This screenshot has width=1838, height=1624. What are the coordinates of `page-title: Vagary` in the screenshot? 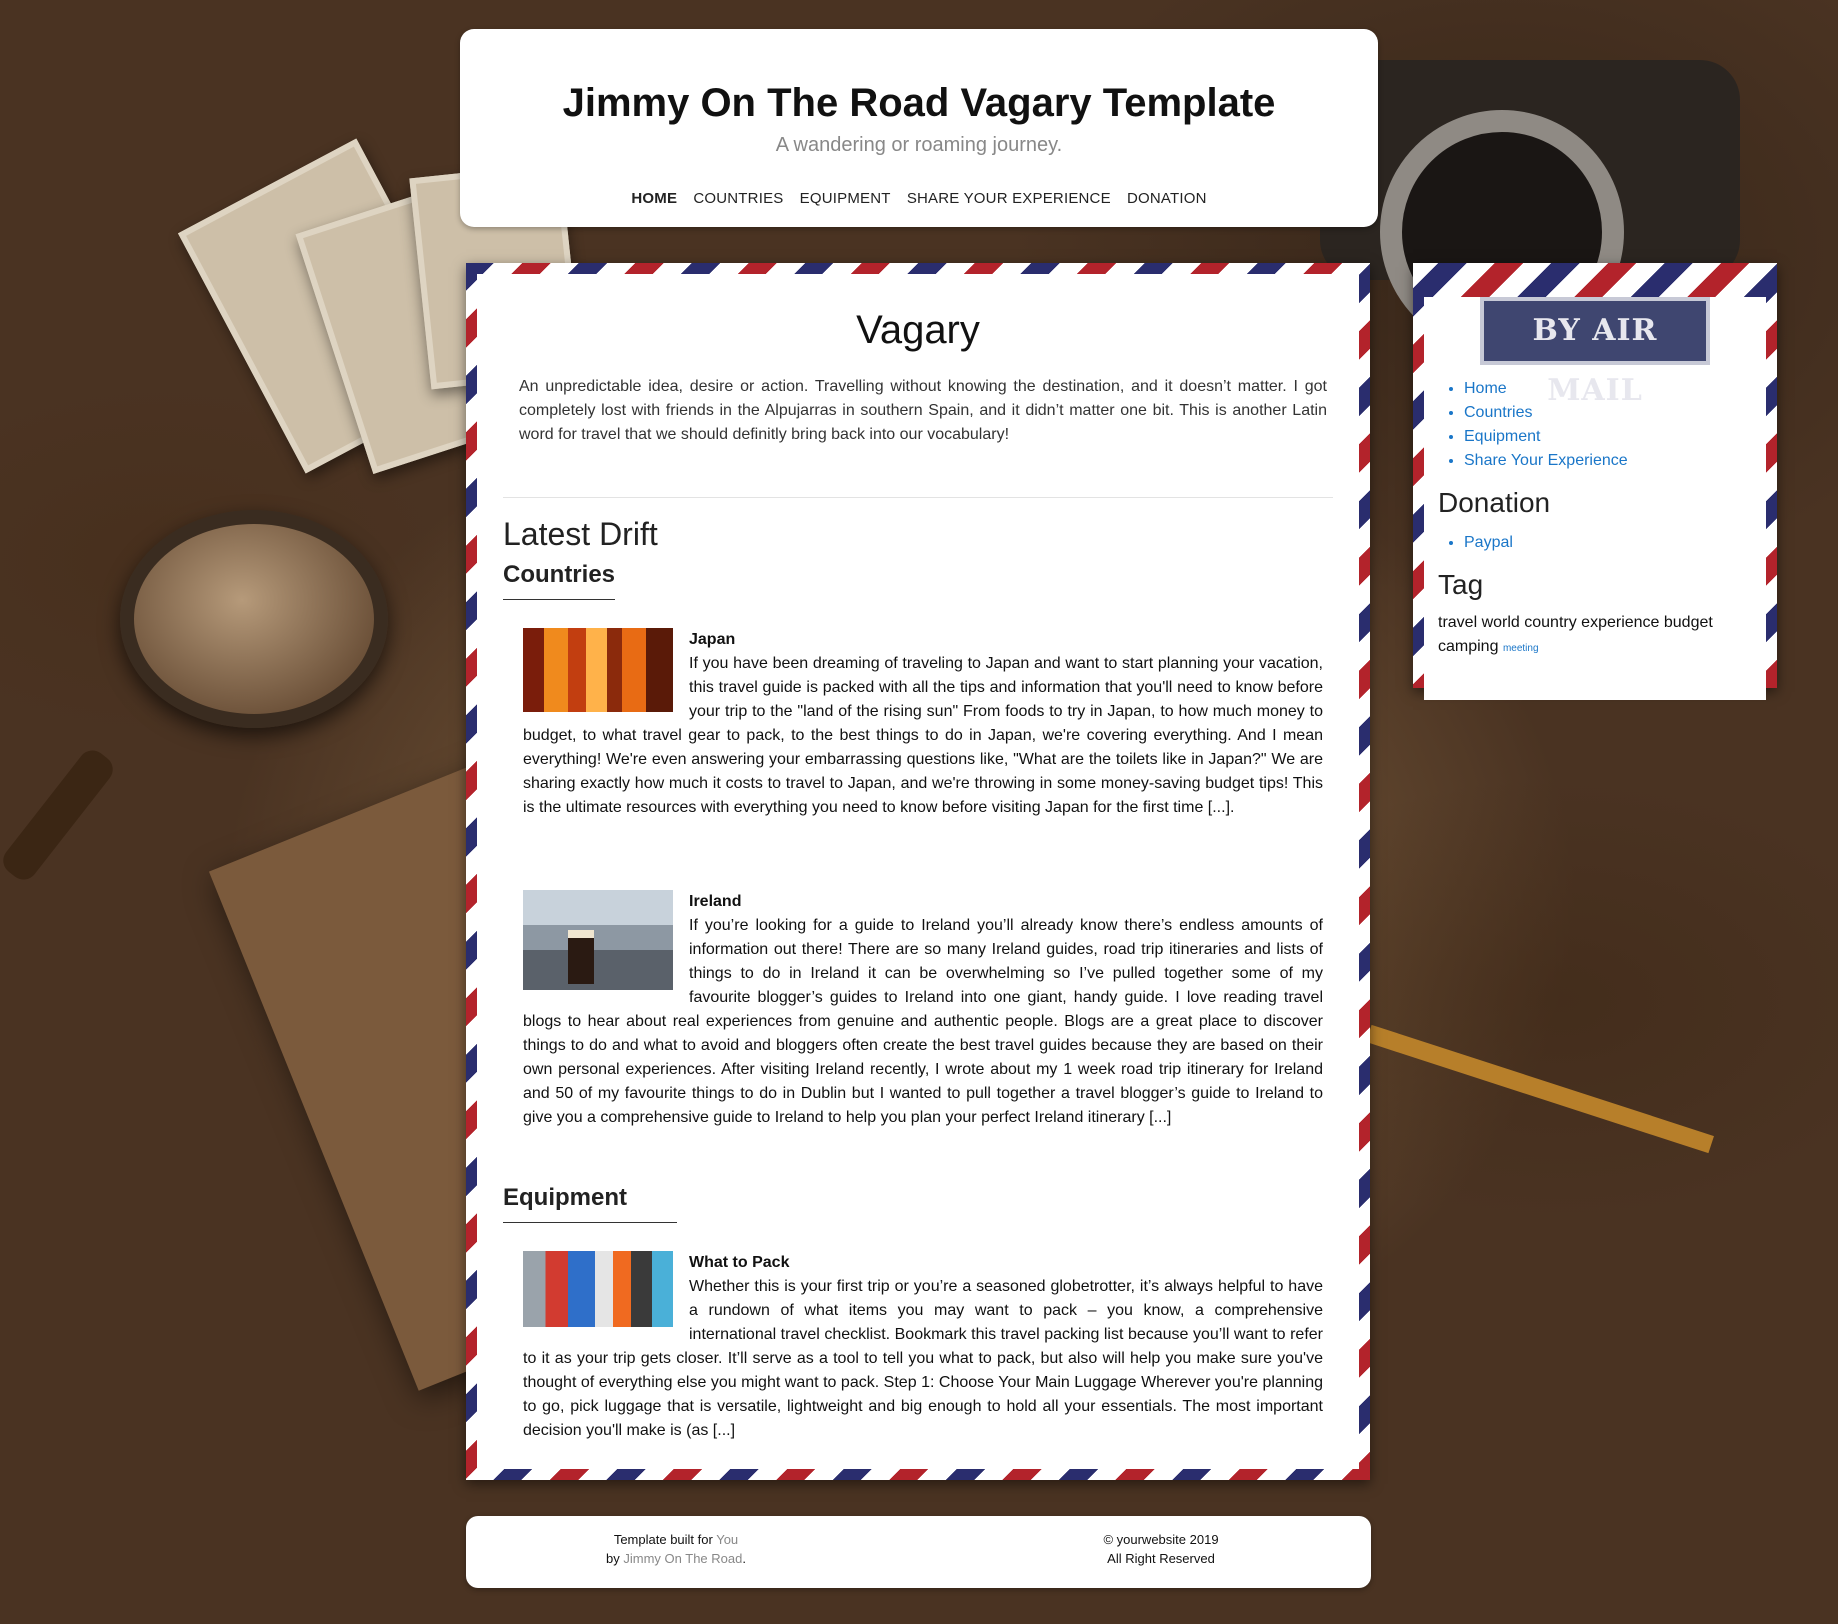 It's located at (918, 330).